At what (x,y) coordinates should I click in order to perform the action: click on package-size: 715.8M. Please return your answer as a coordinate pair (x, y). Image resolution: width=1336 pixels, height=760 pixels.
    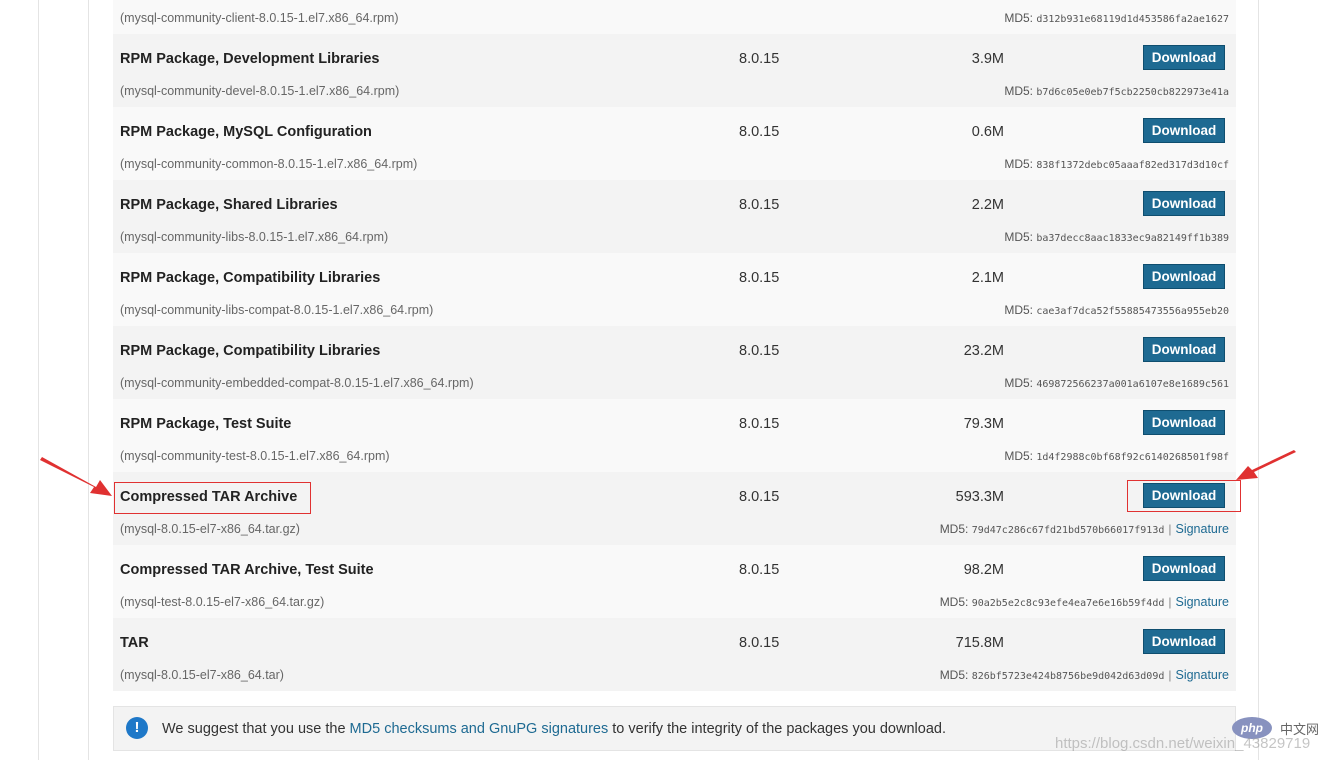
    Looking at the image, I should click on (979, 643).